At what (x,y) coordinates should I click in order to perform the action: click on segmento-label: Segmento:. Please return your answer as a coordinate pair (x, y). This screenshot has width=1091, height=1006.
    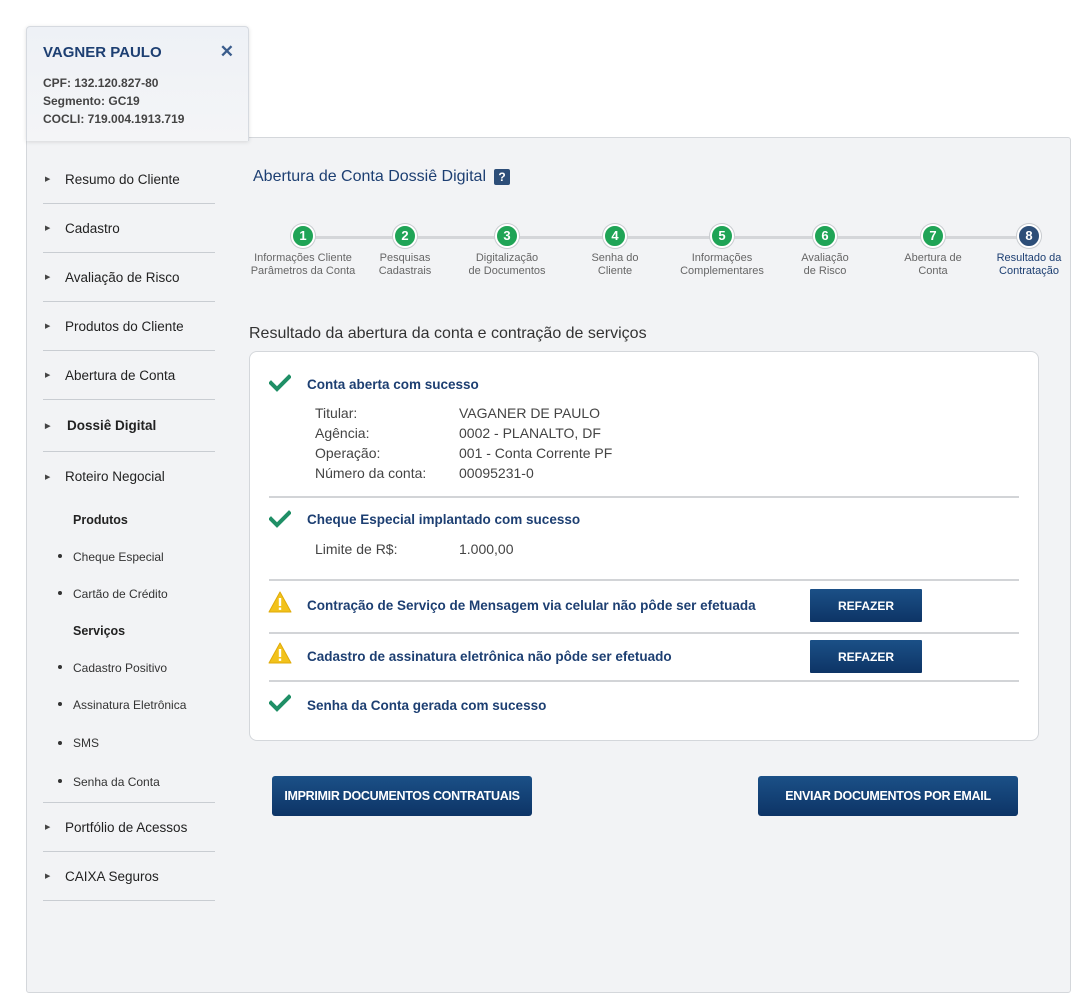
    Looking at the image, I should click on (74, 101).